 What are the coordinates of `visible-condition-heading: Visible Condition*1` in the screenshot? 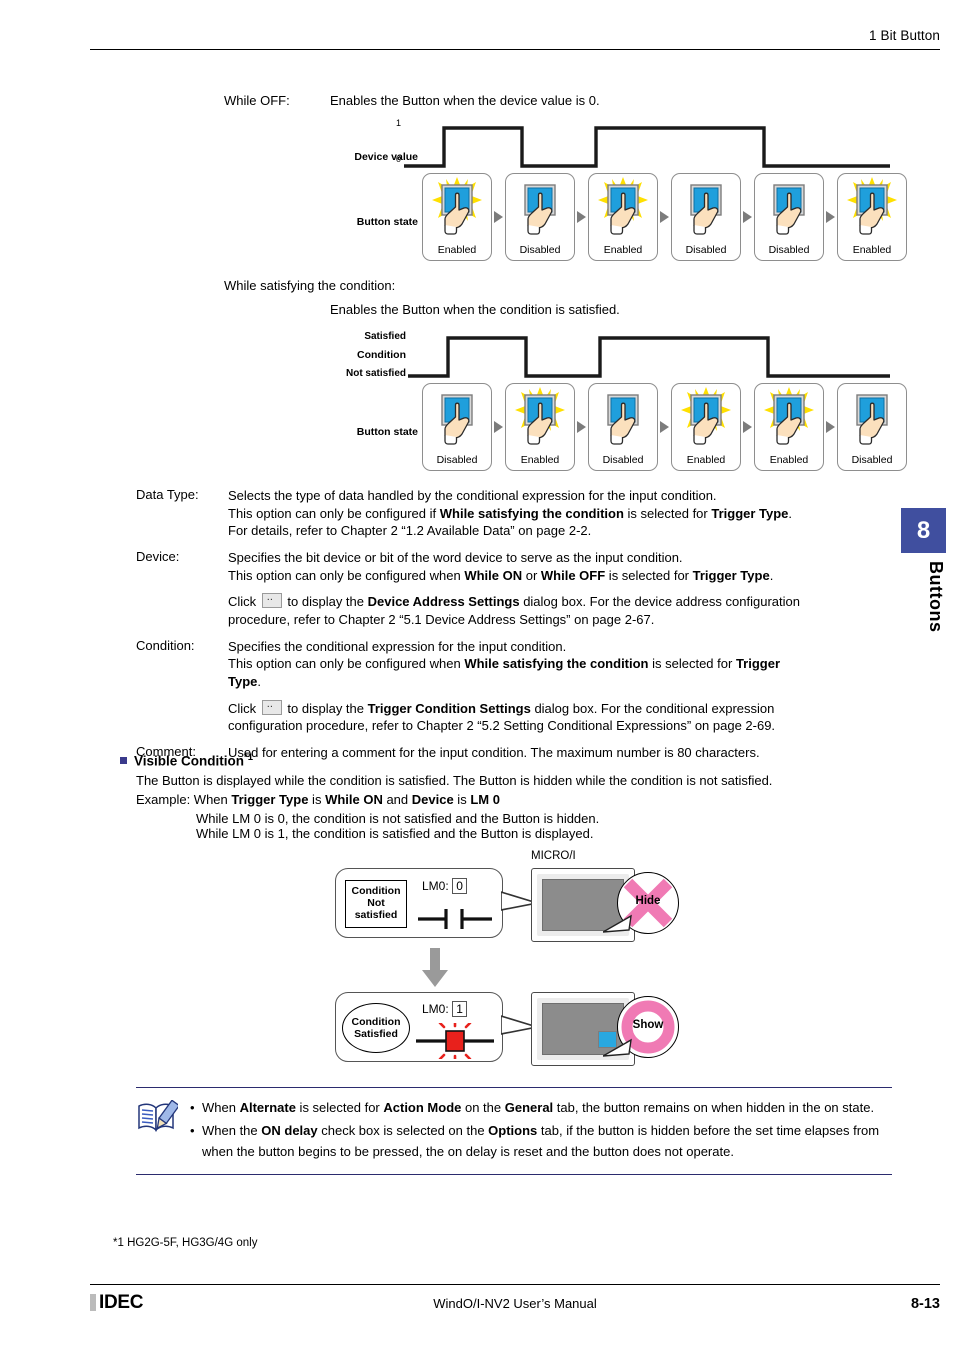 It's located at (186, 761).